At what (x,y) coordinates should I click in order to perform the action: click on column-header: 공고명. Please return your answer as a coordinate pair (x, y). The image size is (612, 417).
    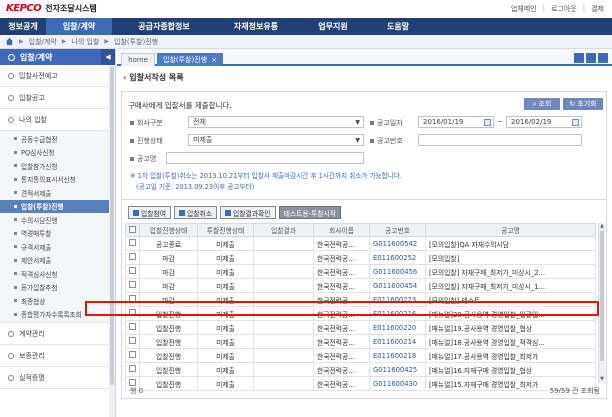
    Looking at the image, I should click on (510, 230).